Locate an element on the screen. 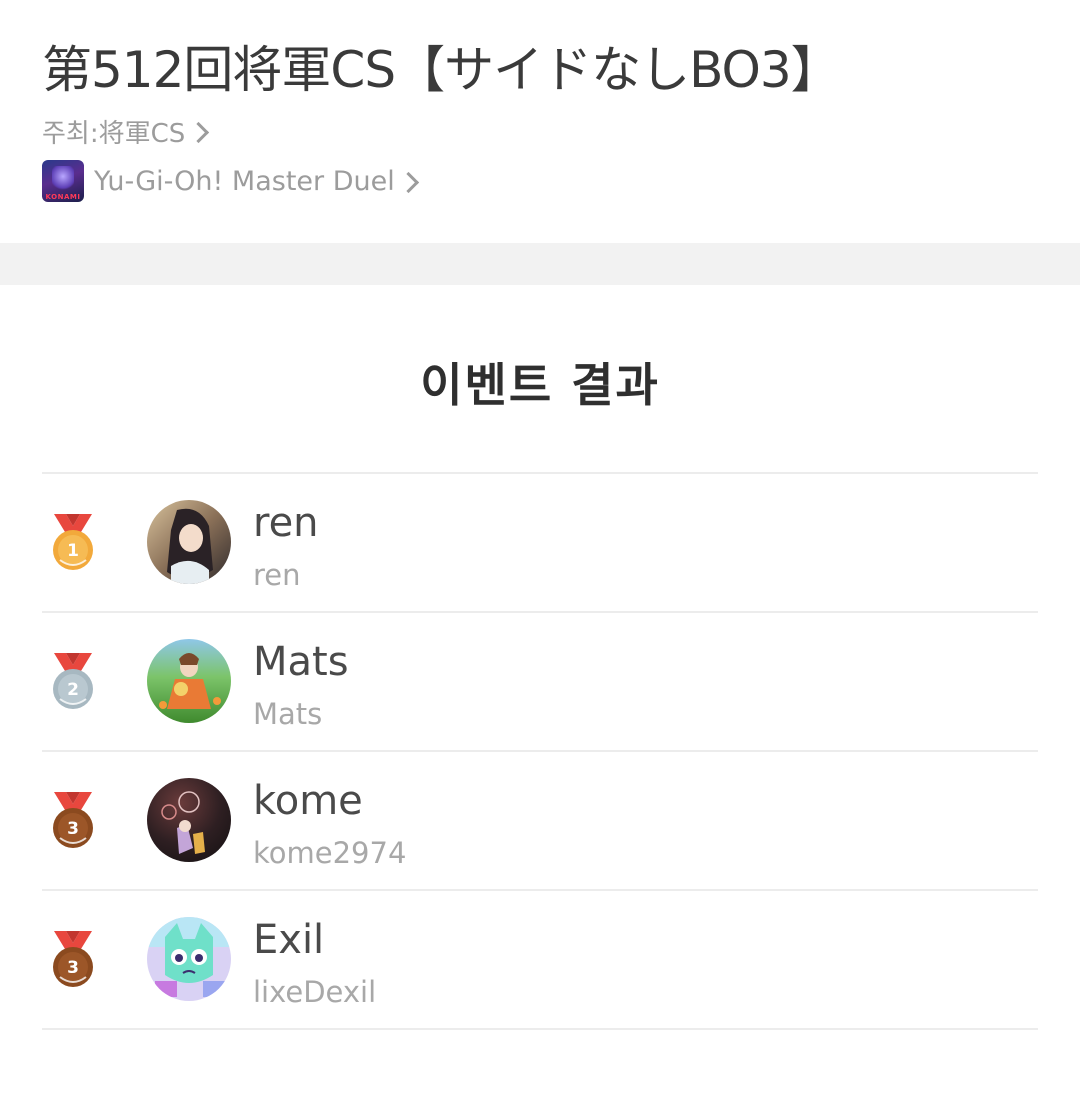 The width and height of the screenshot is (1080, 1095). player-name: Exil is located at coordinates (289, 940).